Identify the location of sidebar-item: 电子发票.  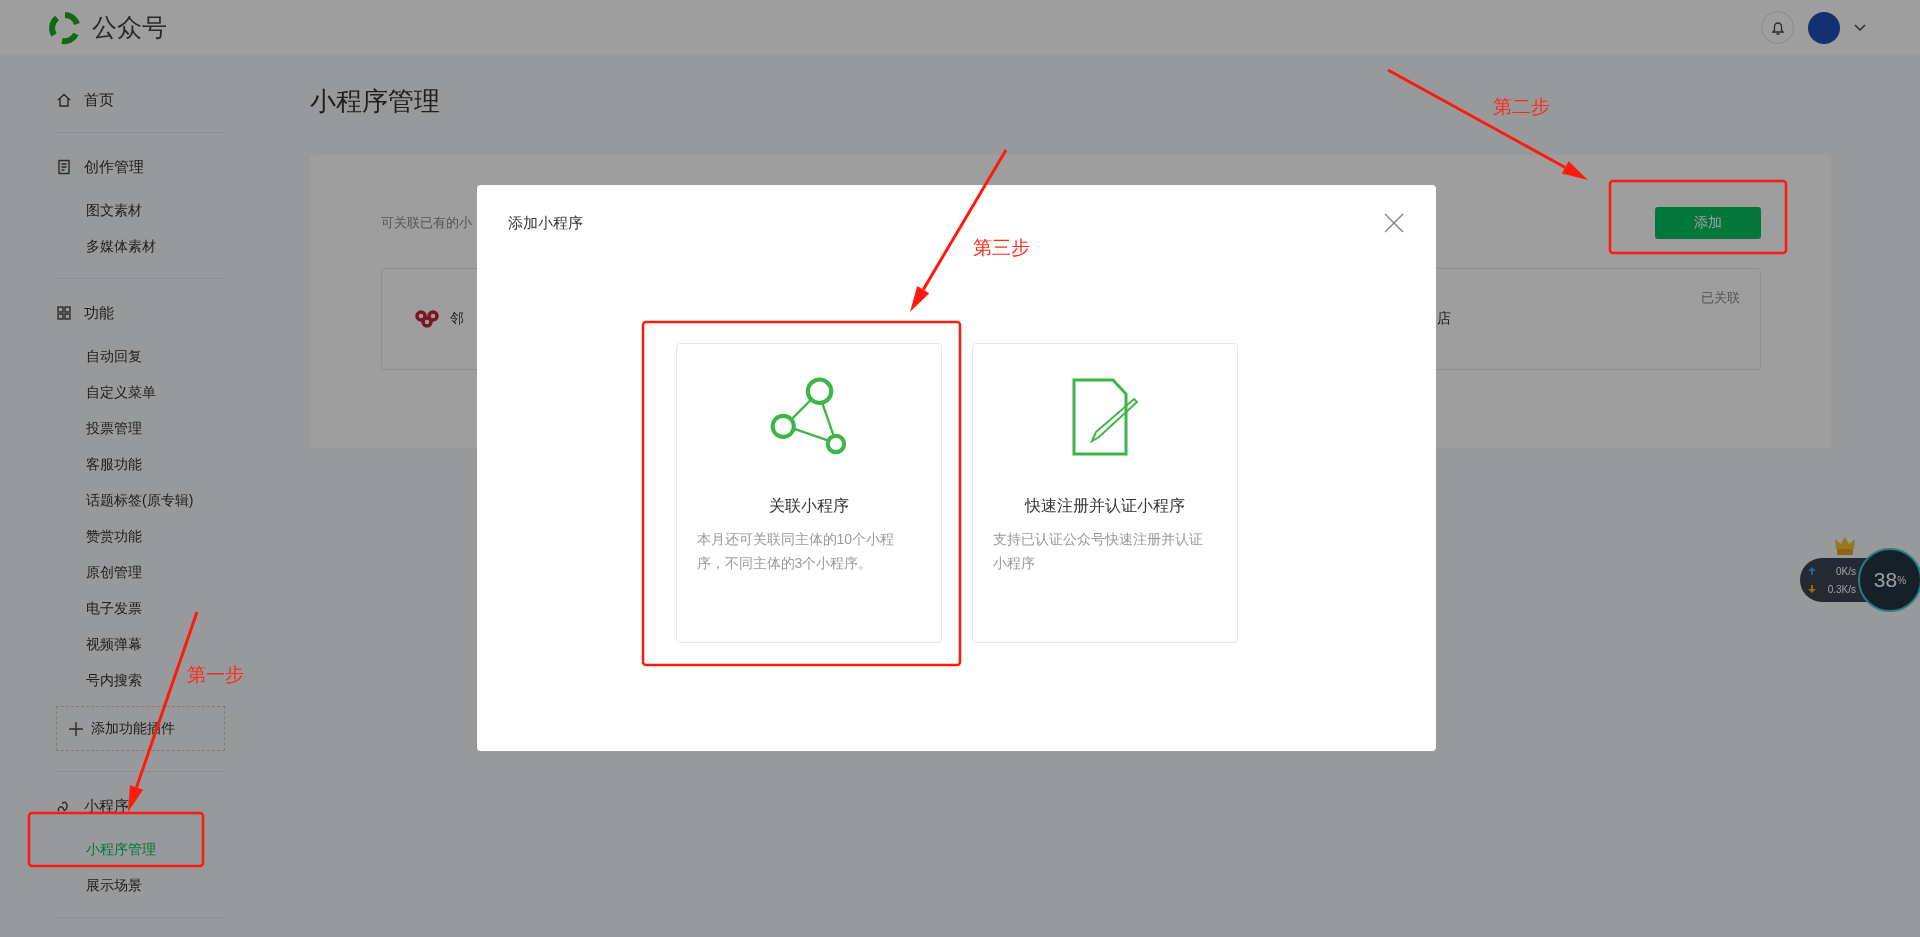
(114, 608).